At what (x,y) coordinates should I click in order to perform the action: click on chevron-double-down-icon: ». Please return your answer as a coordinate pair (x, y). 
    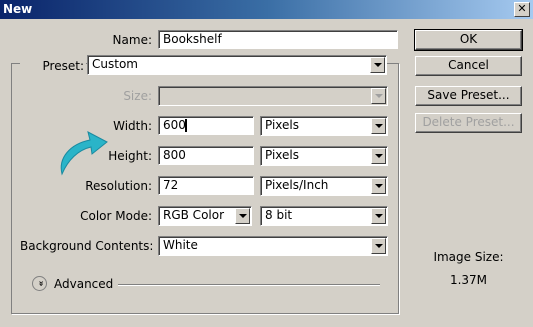
    Looking at the image, I should click on (39, 283).